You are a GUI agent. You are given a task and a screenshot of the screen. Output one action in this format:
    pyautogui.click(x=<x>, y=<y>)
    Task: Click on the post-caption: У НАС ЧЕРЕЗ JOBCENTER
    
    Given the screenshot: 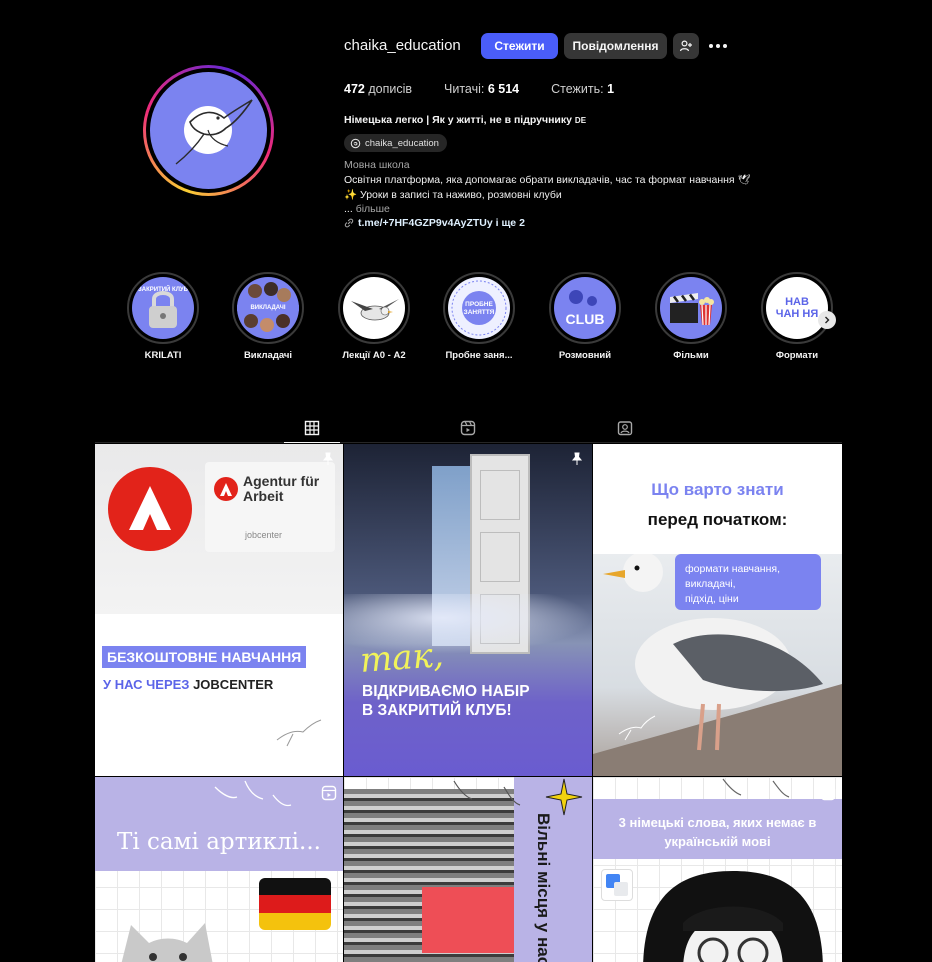 What is the action you would take?
    pyautogui.click(x=188, y=684)
    